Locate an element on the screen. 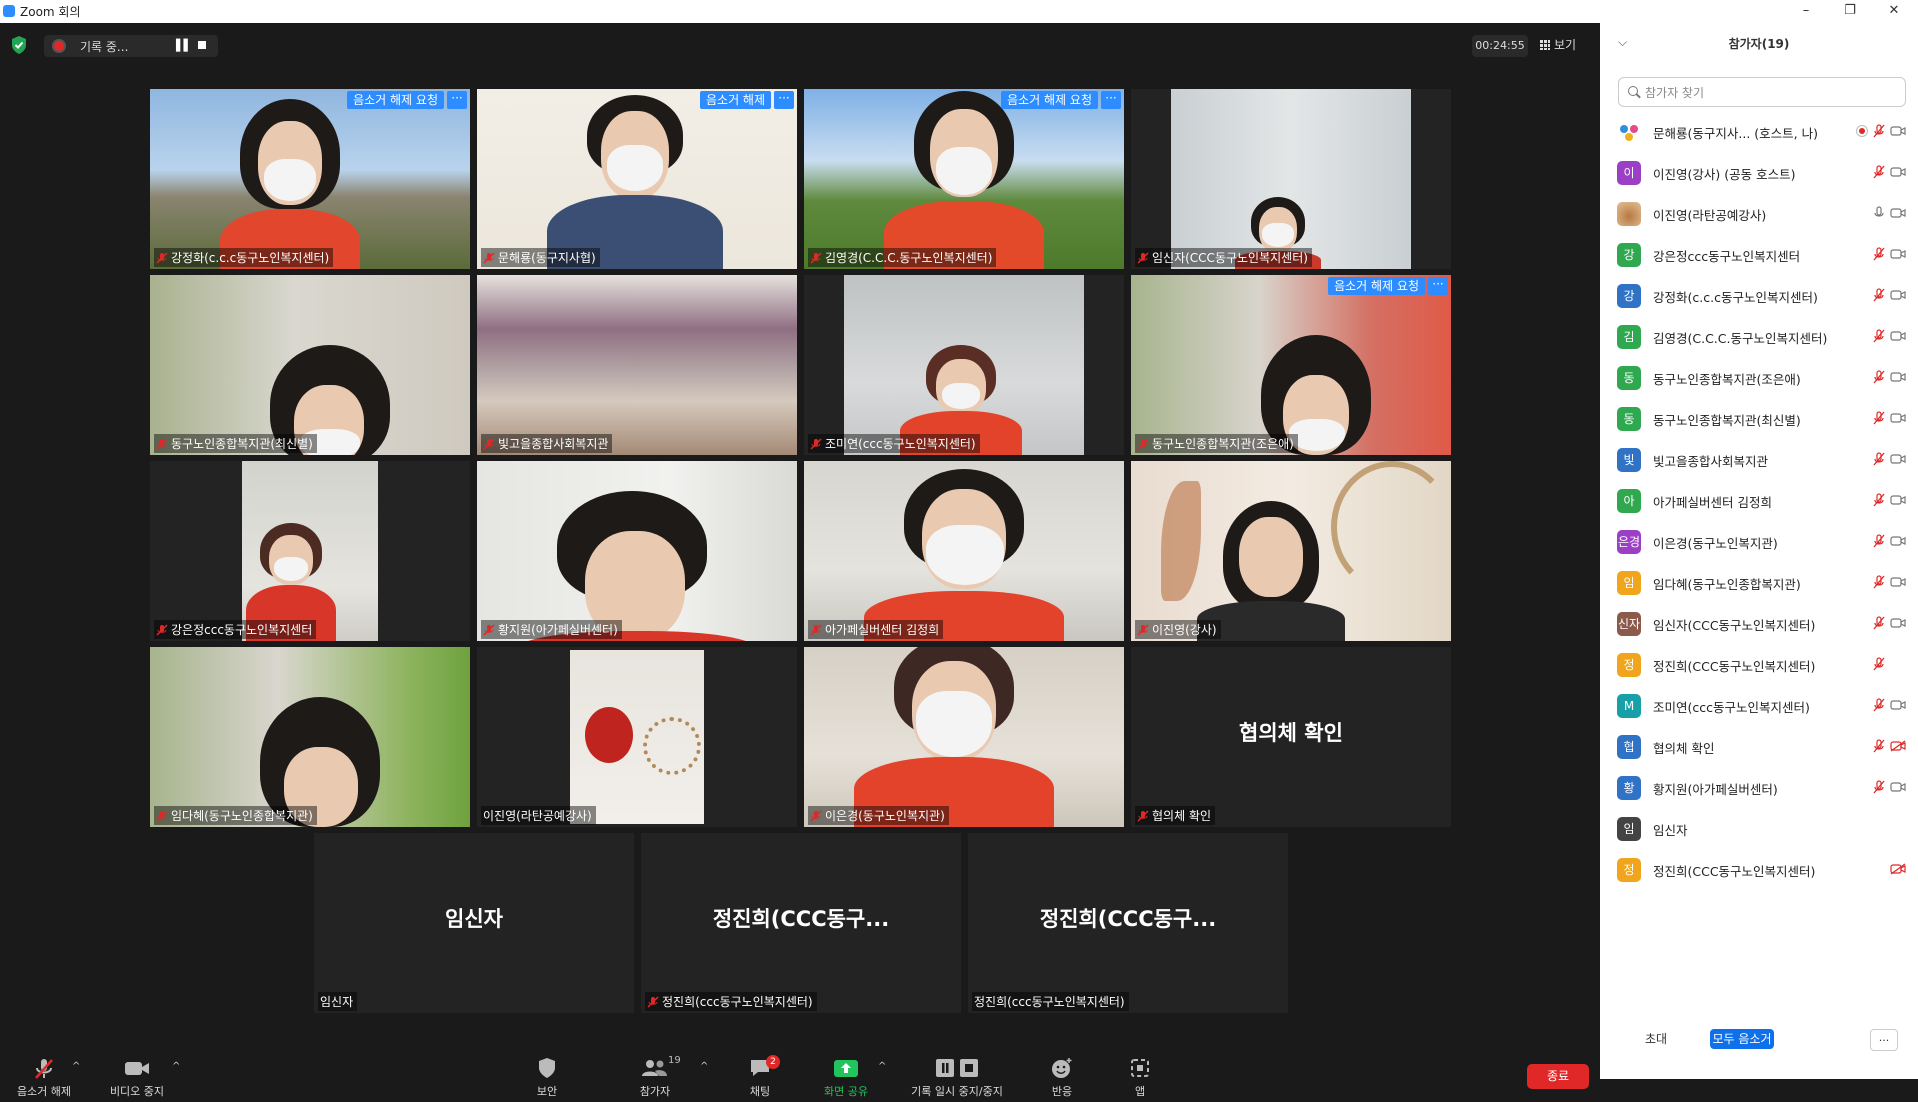  view-button: 보기 is located at coordinates (1565, 45).